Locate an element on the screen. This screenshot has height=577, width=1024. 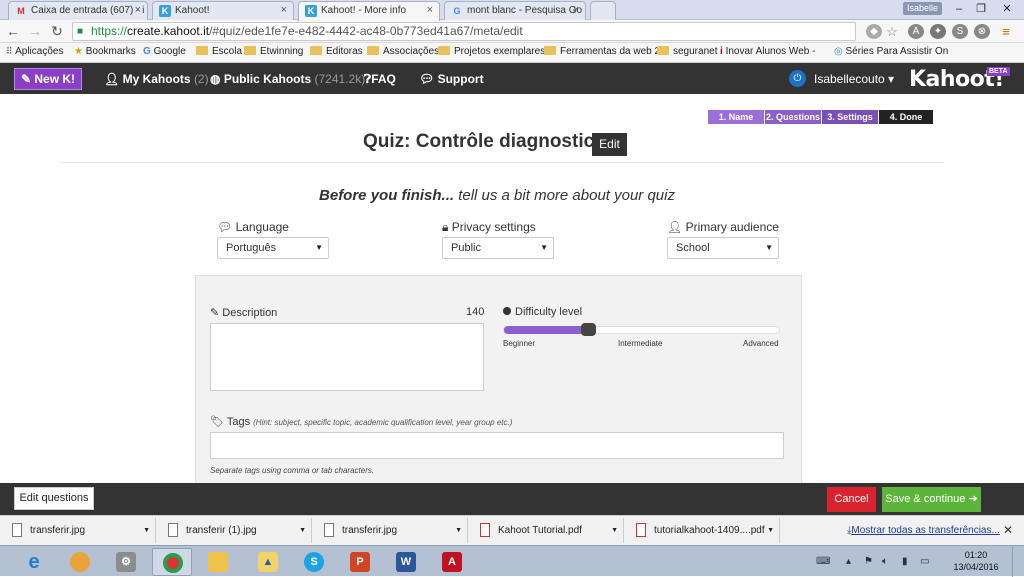
minimize-icon: – is located at coordinates (959, 9).